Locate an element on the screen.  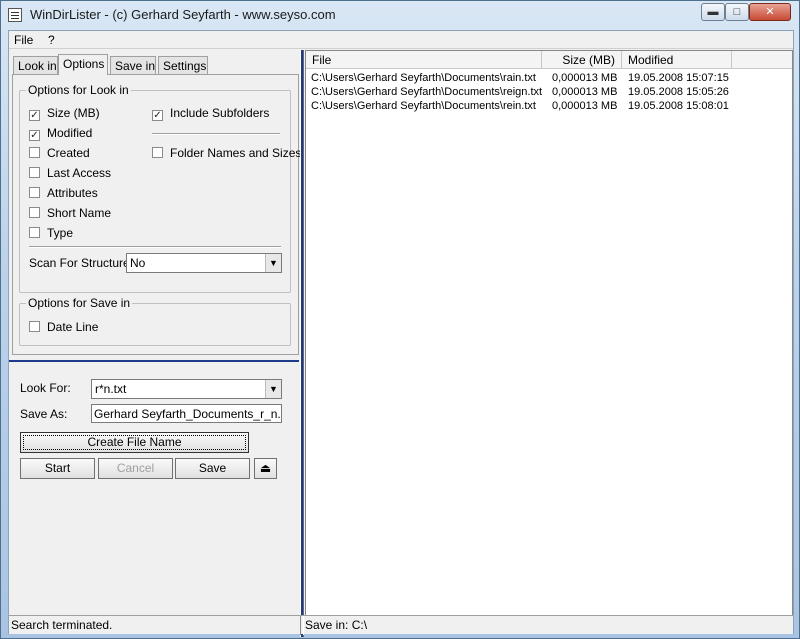
menu-file: File is located at coordinates (23, 40).